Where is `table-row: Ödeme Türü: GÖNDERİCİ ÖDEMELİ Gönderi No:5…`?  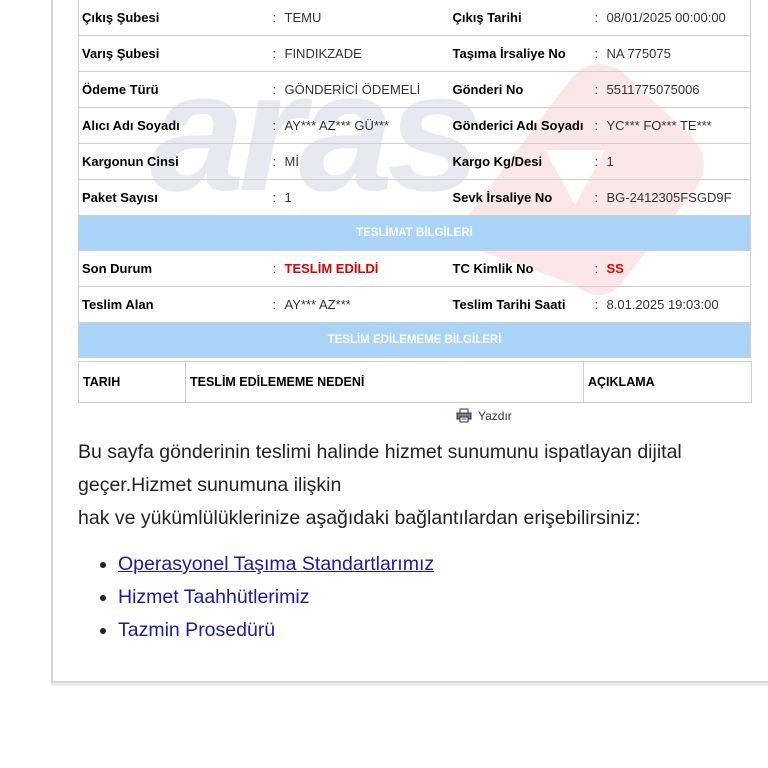
table-row: Ödeme Türü: GÖNDERİCİ ÖDEMELİ Gönderi No:5… is located at coordinates (414, 89).